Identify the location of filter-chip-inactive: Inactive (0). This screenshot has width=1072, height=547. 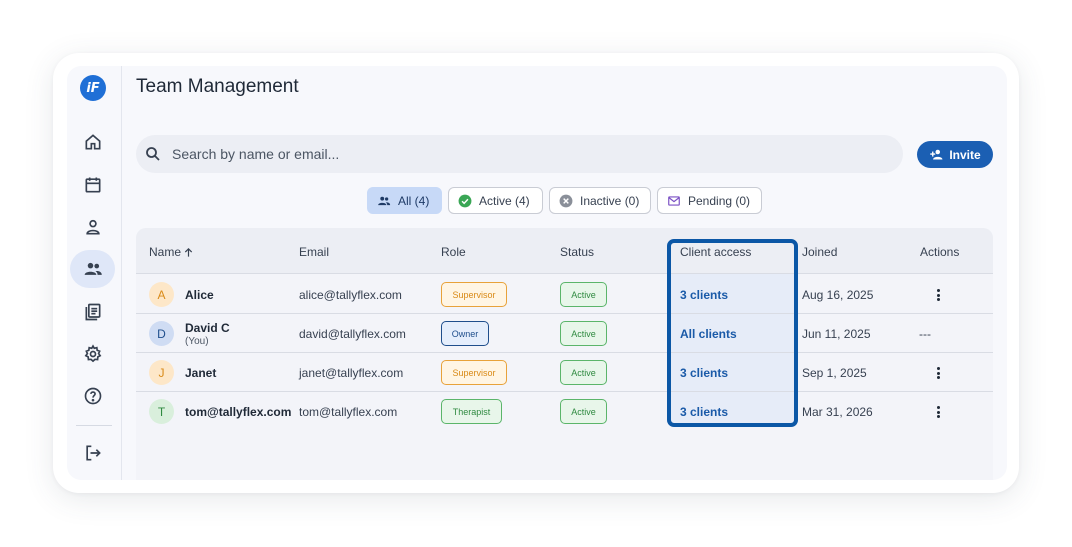
(600, 200).